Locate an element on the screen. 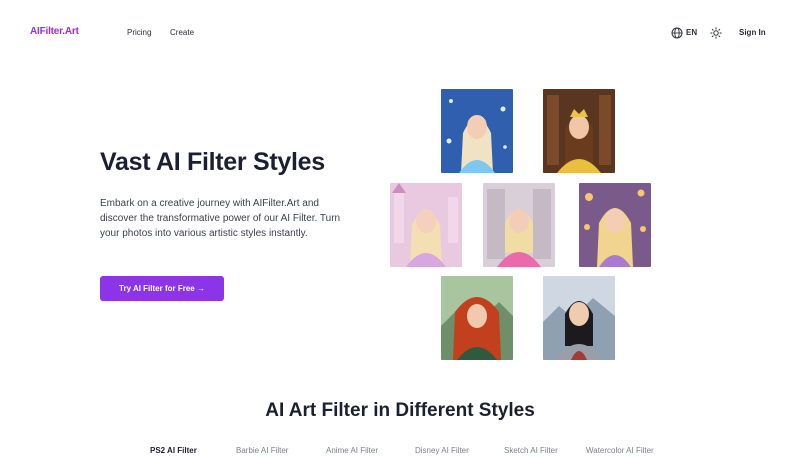  gallery-image-ice-princess is located at coordinates (477, 131).